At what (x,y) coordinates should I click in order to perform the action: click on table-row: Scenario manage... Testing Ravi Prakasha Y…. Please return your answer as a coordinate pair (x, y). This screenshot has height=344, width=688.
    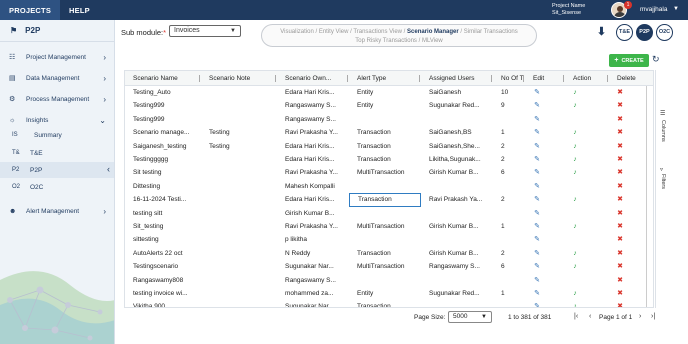
    Looking at the image, I should click on (389, 132).